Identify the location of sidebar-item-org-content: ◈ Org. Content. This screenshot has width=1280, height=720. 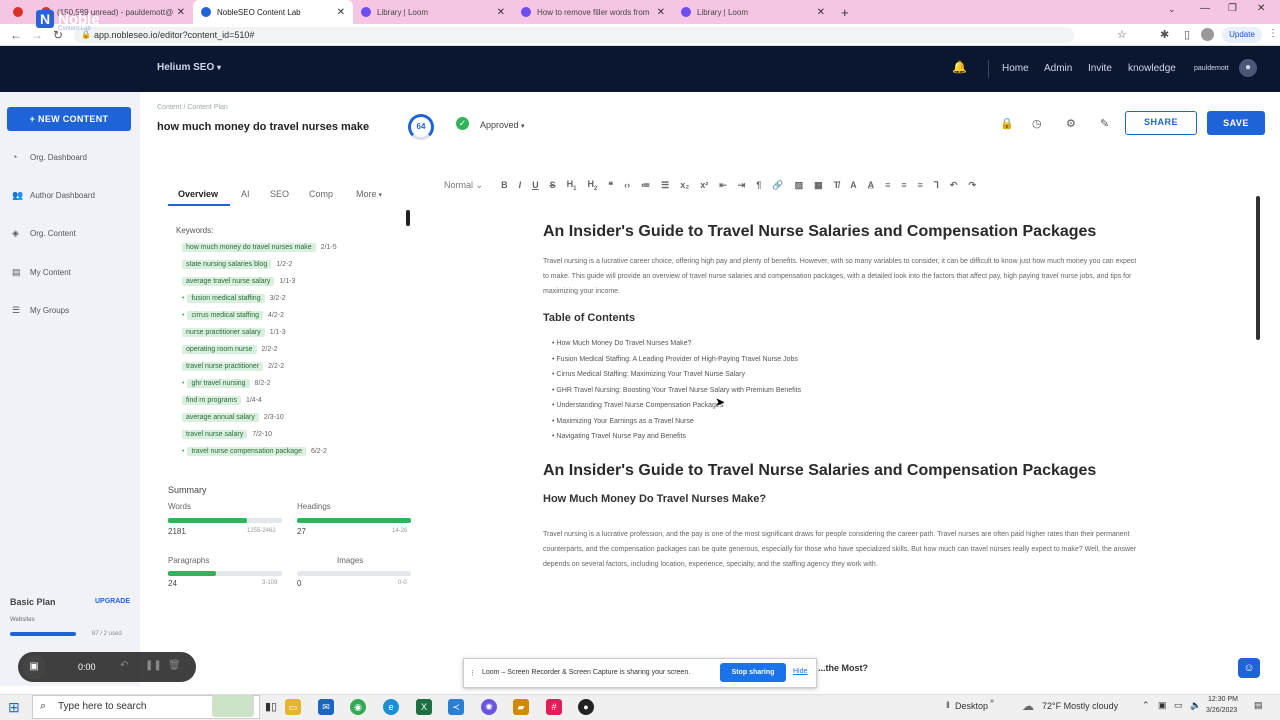
(44, 233).